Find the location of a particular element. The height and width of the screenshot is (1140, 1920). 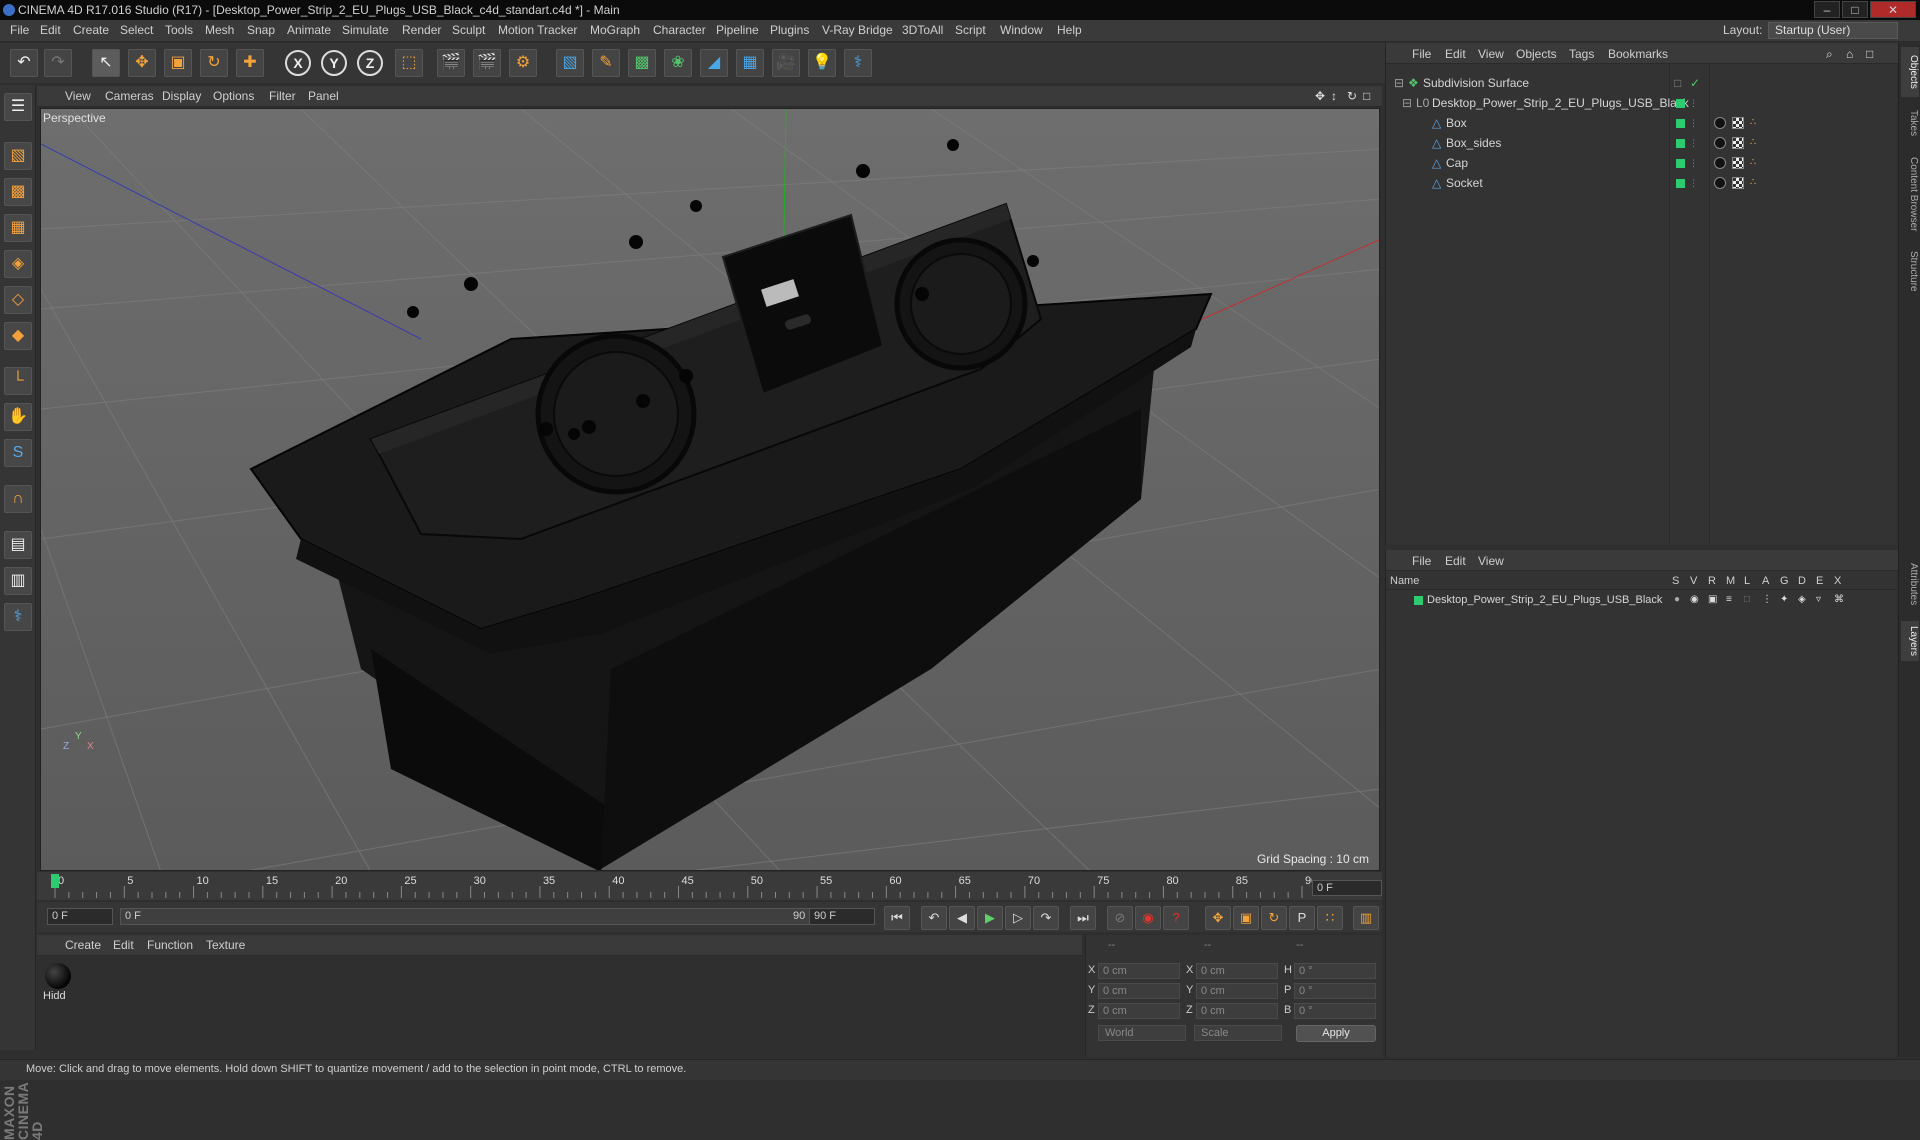

material-menu-create: Create is located at coordinates (83, 945).